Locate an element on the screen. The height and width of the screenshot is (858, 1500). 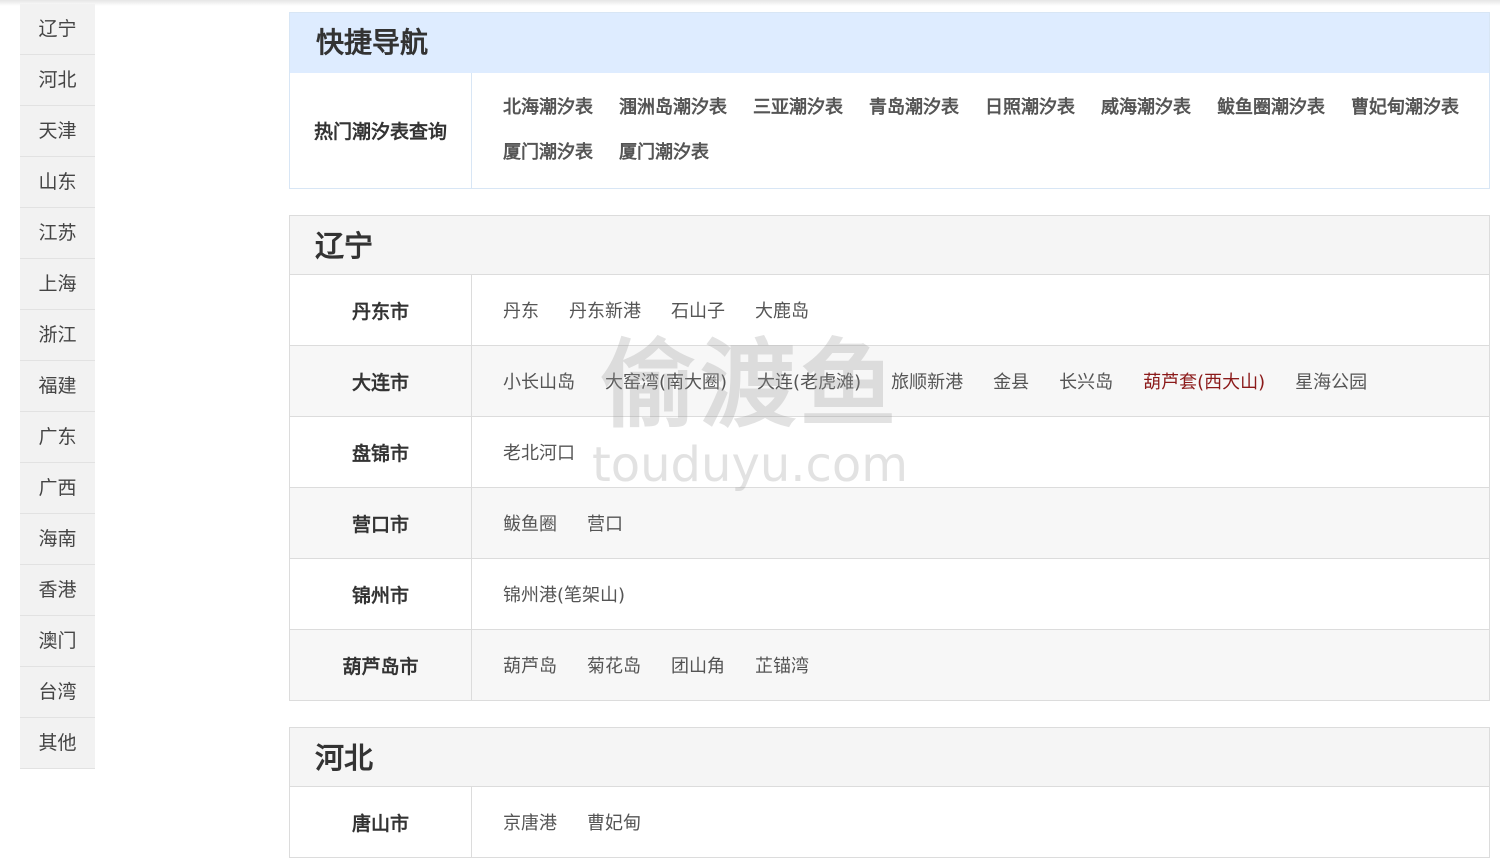
port-link: 营口 is located at coordinates (605, 523).